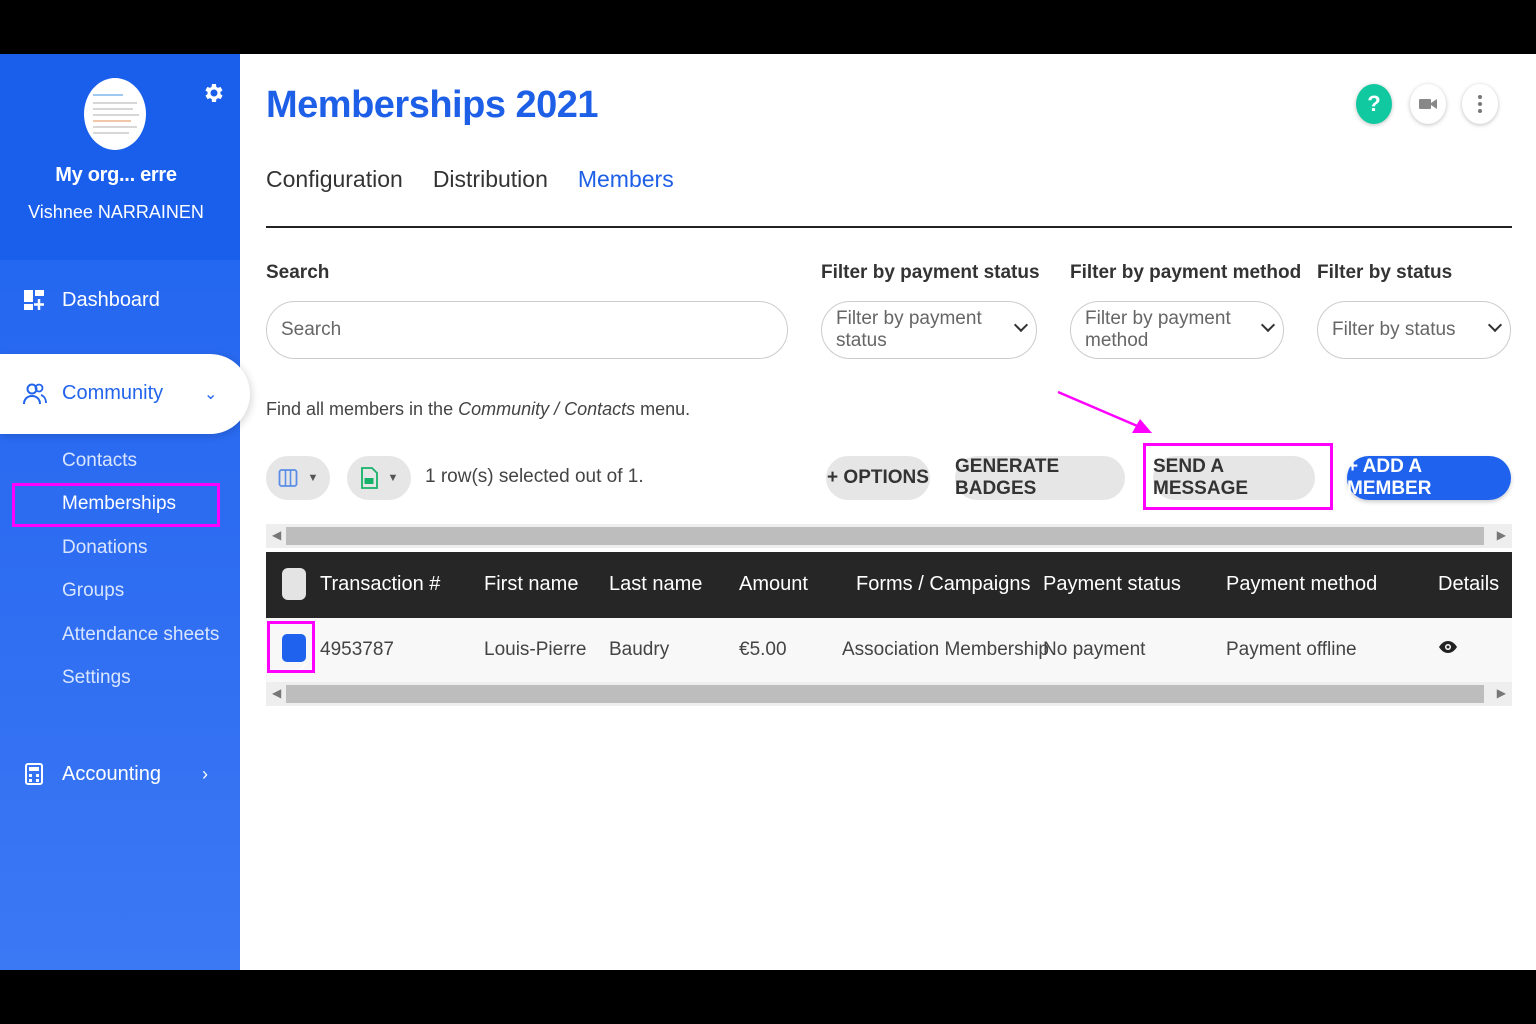 This screenshot has height=1024, width=1536. I want to click on select-all-checkbox, so click(294, 584).